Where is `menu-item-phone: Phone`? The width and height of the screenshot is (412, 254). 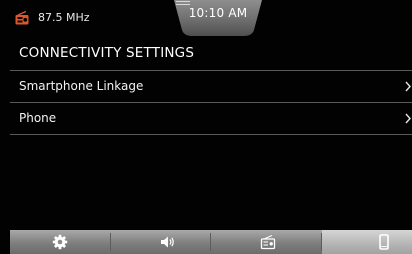 menu-item-phone: Phone is located at coordinates (211, 118).